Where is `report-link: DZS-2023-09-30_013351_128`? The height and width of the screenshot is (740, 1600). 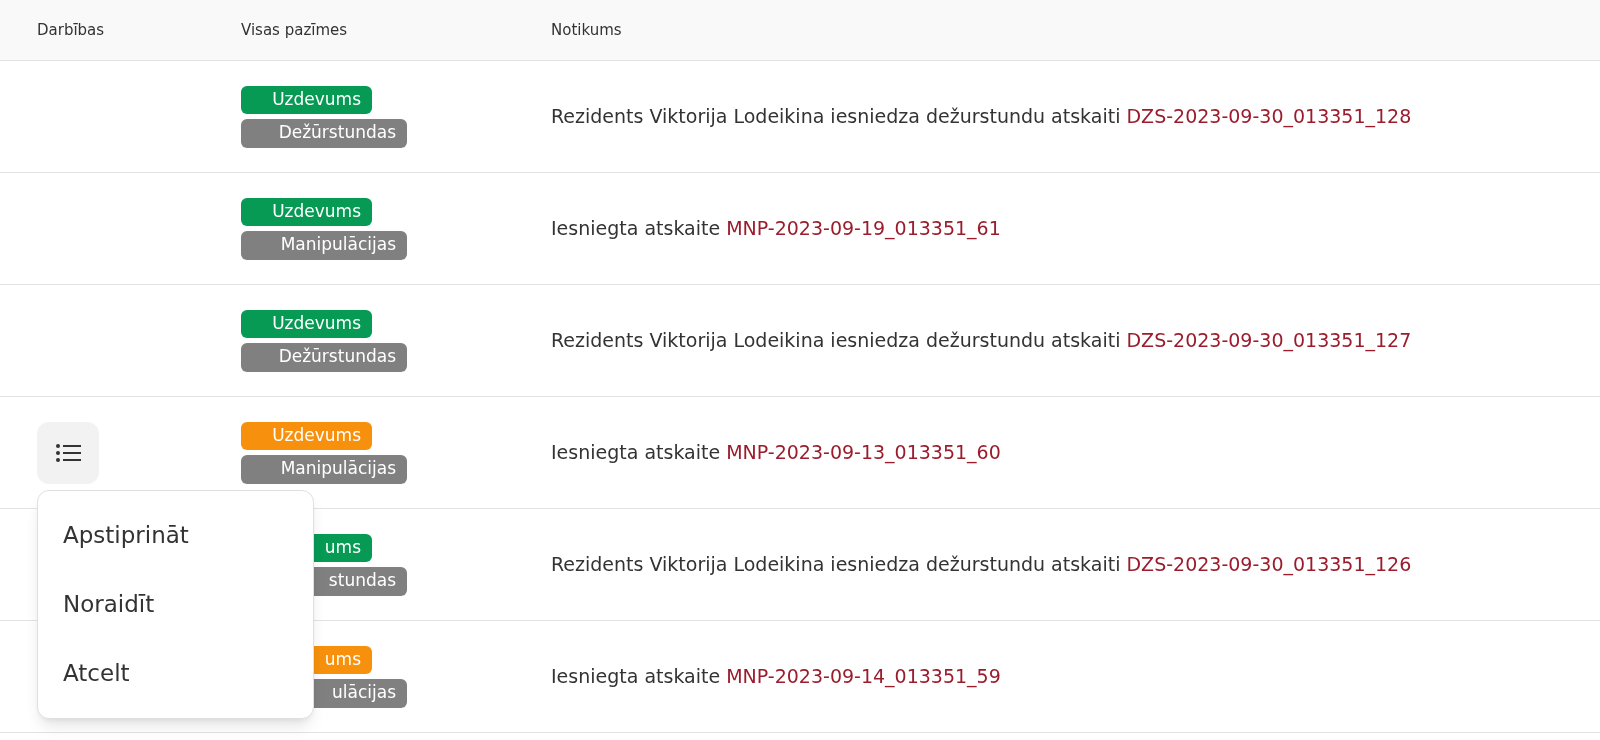 report-link: DZS-2023-09-30_013351_128 is located at coordinates (1269, 116).